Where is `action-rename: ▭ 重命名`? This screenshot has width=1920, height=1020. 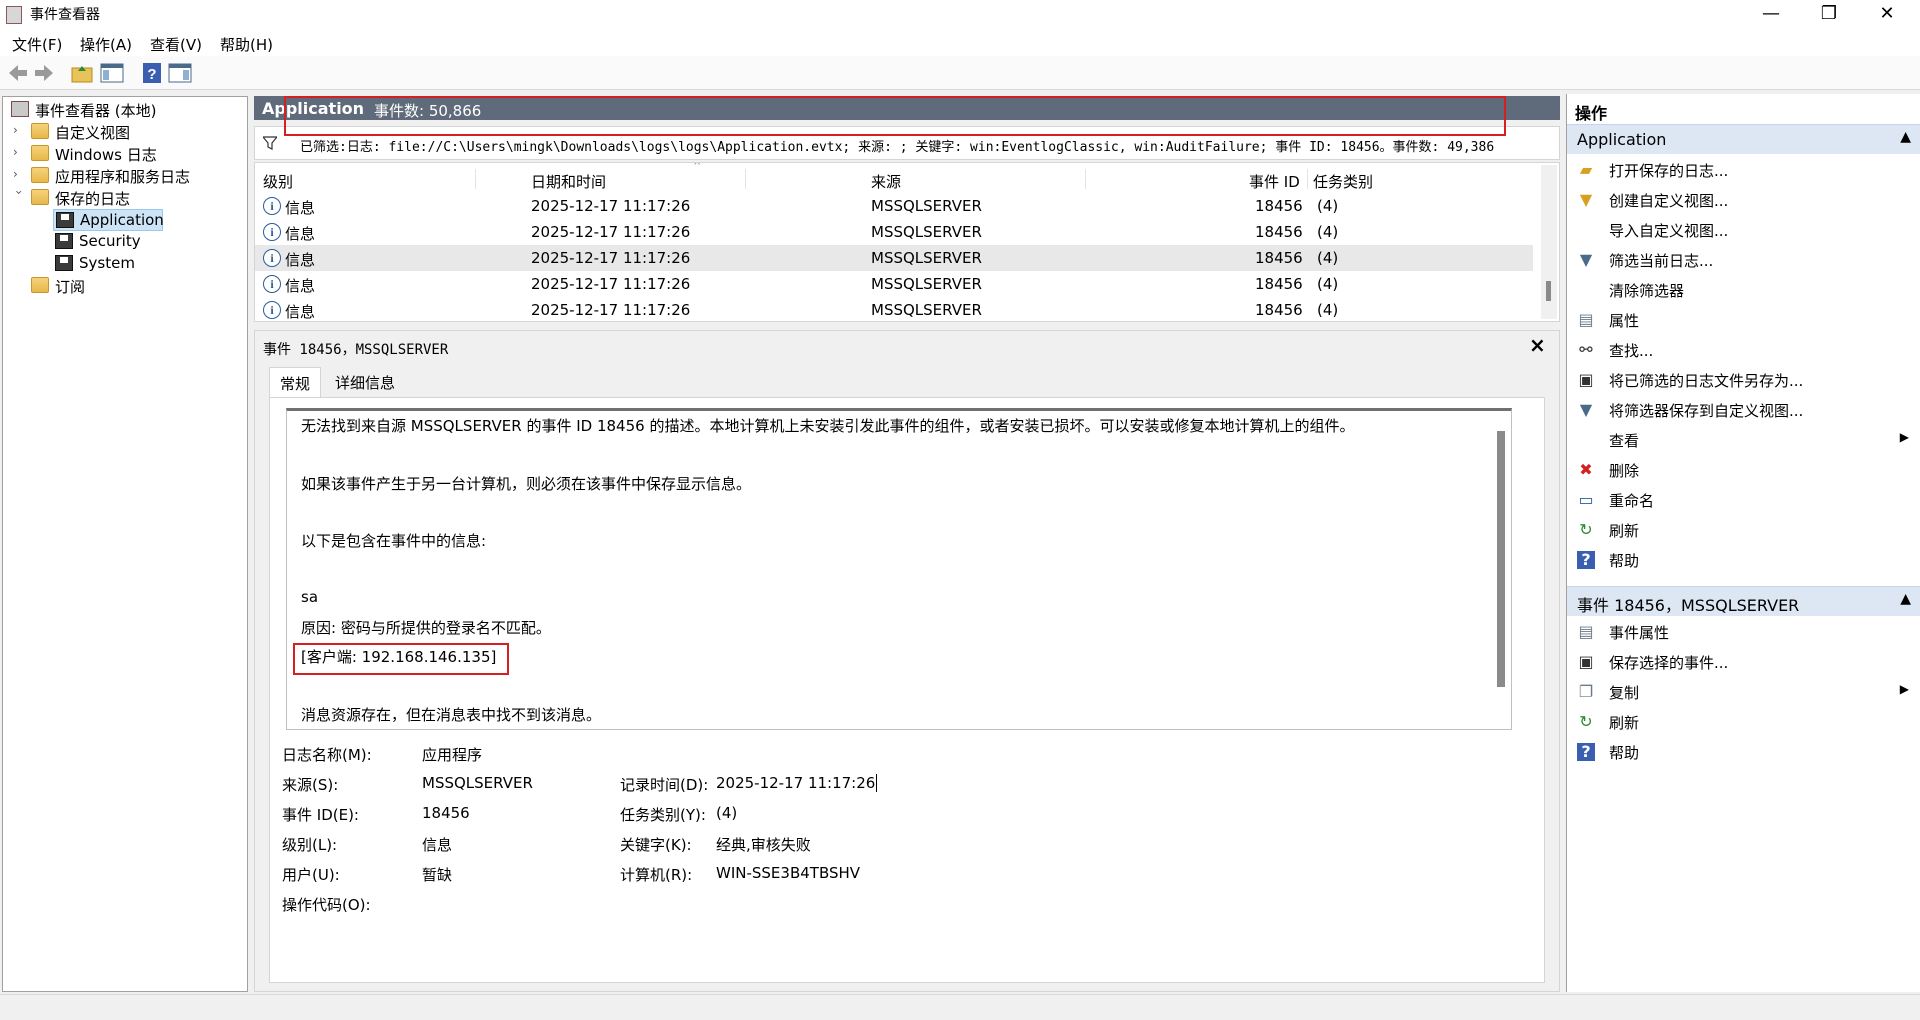 action-rename: ▭ 重命名 is located at coordinates (1743, 500).